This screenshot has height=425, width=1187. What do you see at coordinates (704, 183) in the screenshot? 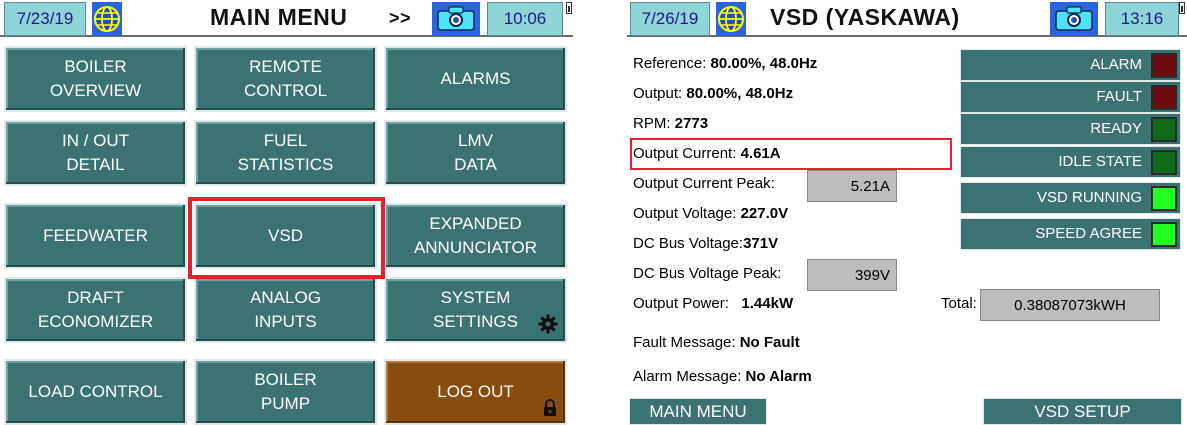
I see `output-current-peak-label: Output Current Peak:` at bounding box center [704, 183].